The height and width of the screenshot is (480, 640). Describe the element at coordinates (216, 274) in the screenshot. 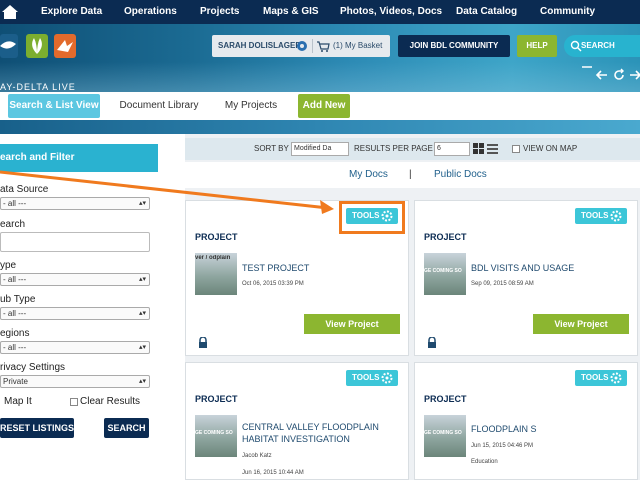

I see `project-thumbnail: ver / odplain` at that location.